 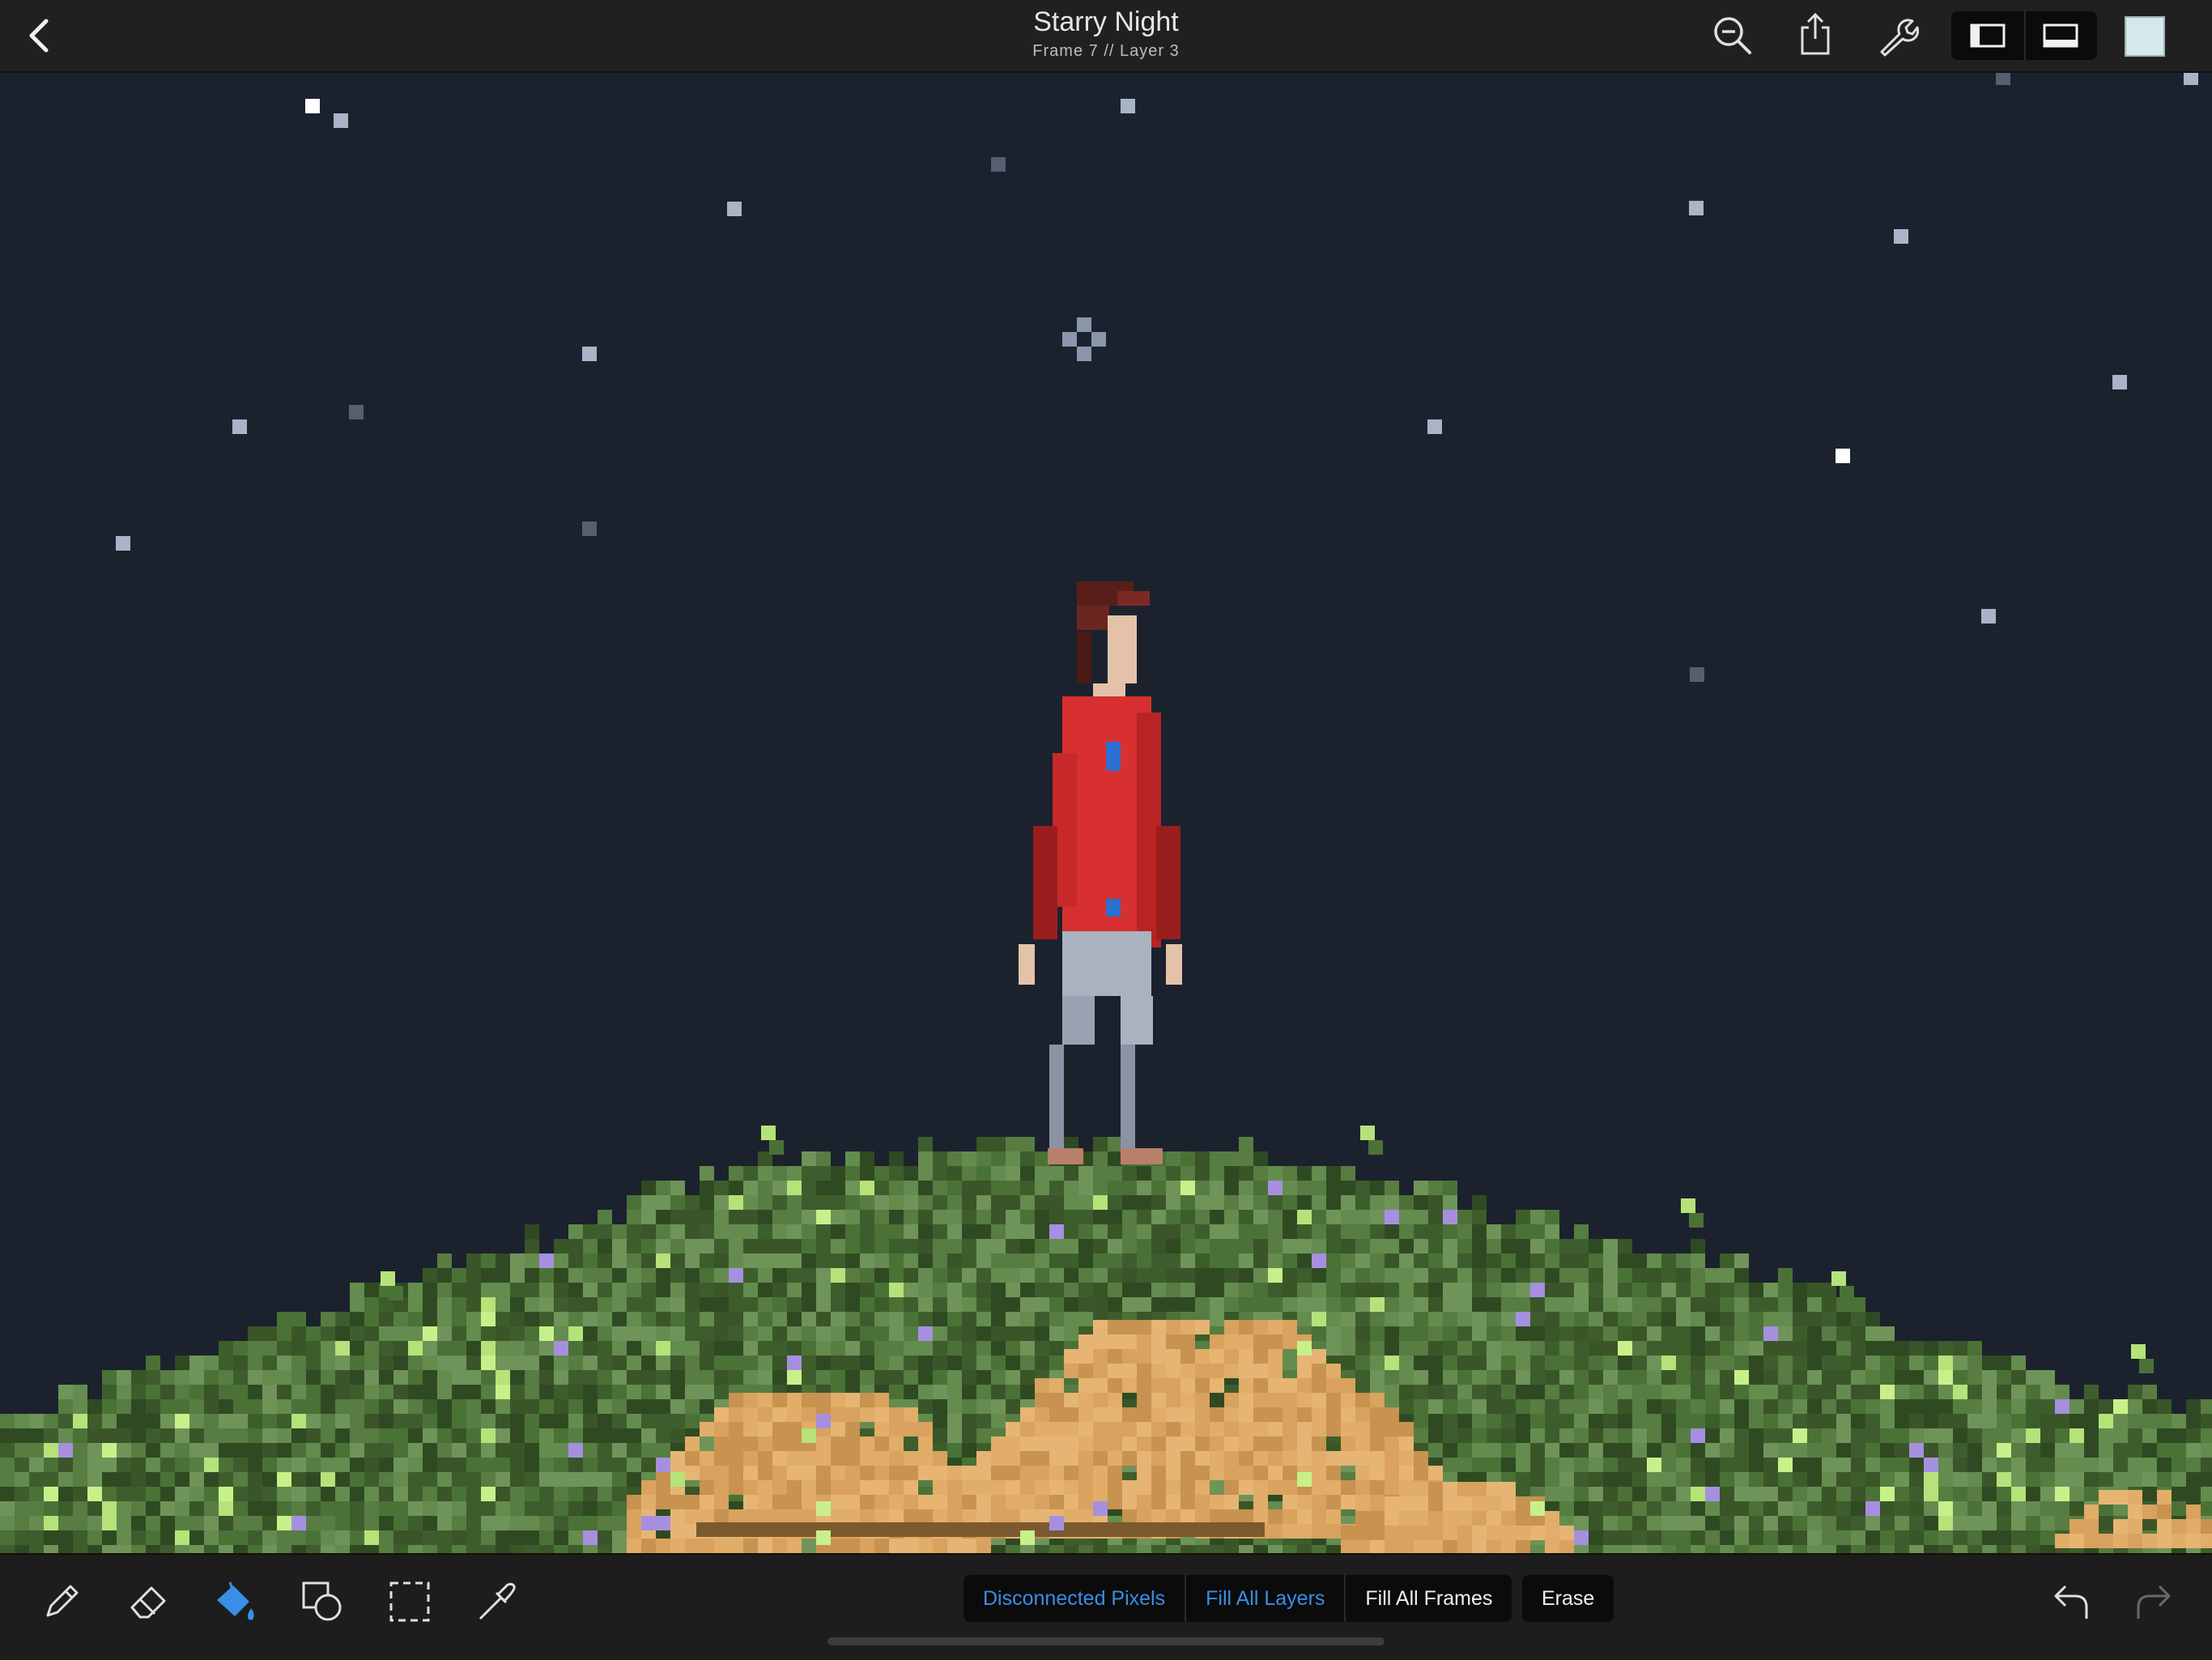 What do you see at coordinates (1568, 1599) in the screenshot?
I see `erase-button: Erase` at bounding box center [1568, 1599].